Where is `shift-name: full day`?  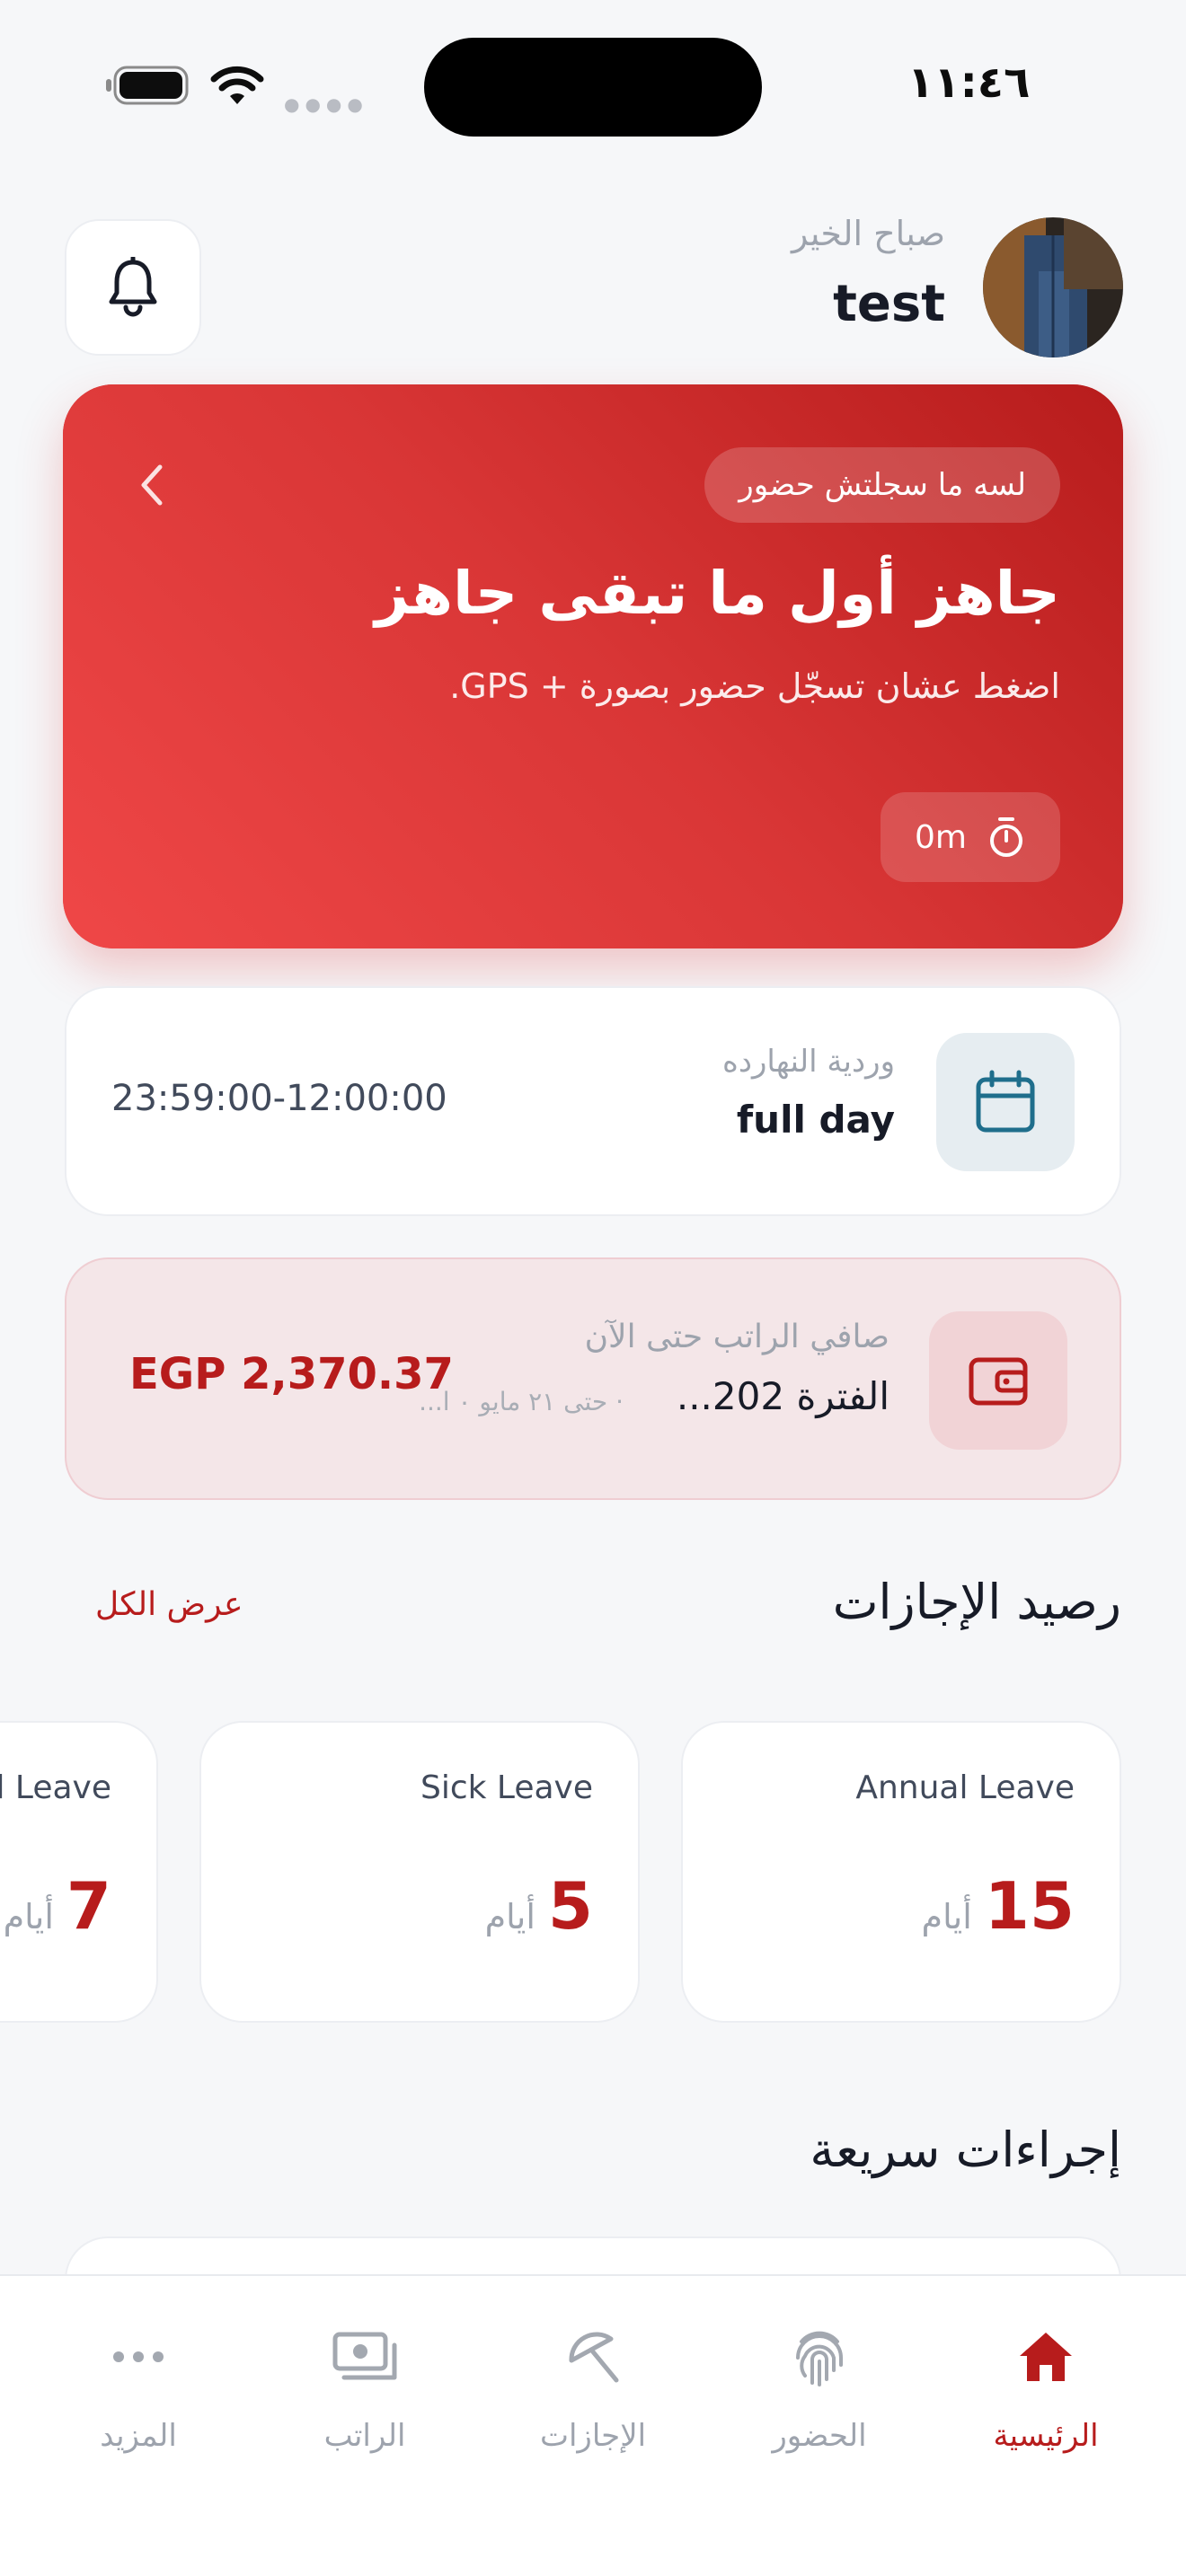
shift-name: full day is located at coordinates (815, 1120).